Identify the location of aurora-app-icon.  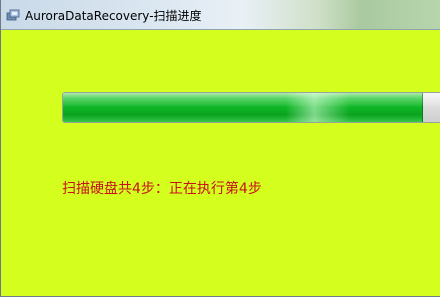
(13, 15).